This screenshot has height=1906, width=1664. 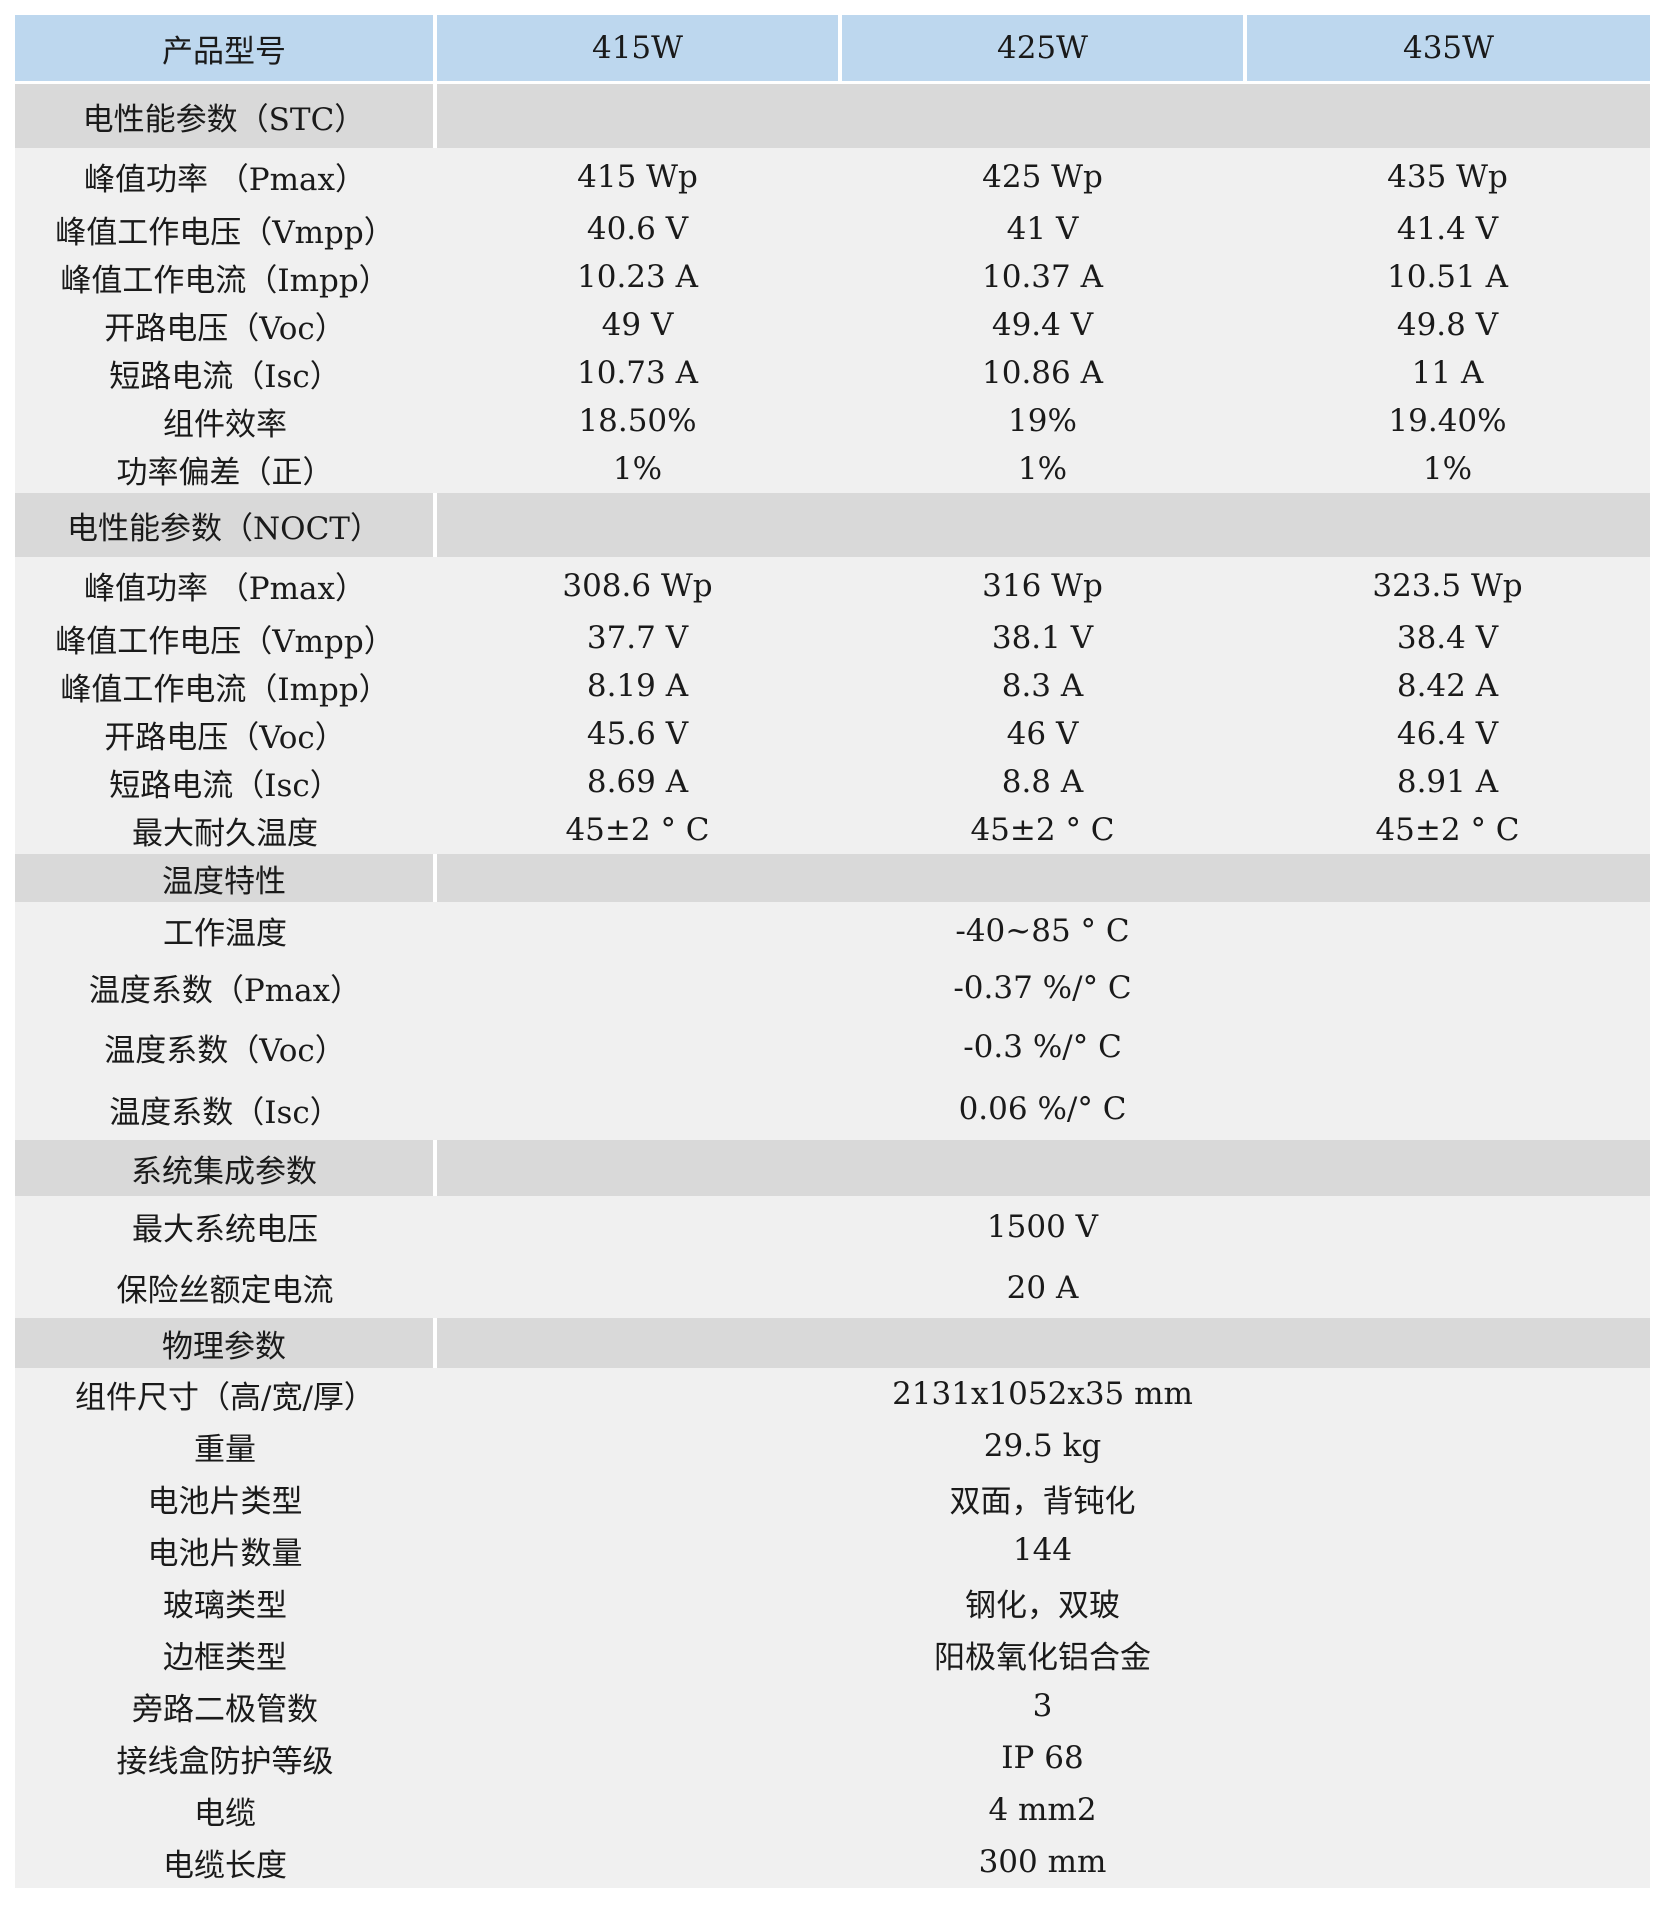 I want to click on cell-value: 阳极氧化铝合金, so click(x=1042, y=1654).